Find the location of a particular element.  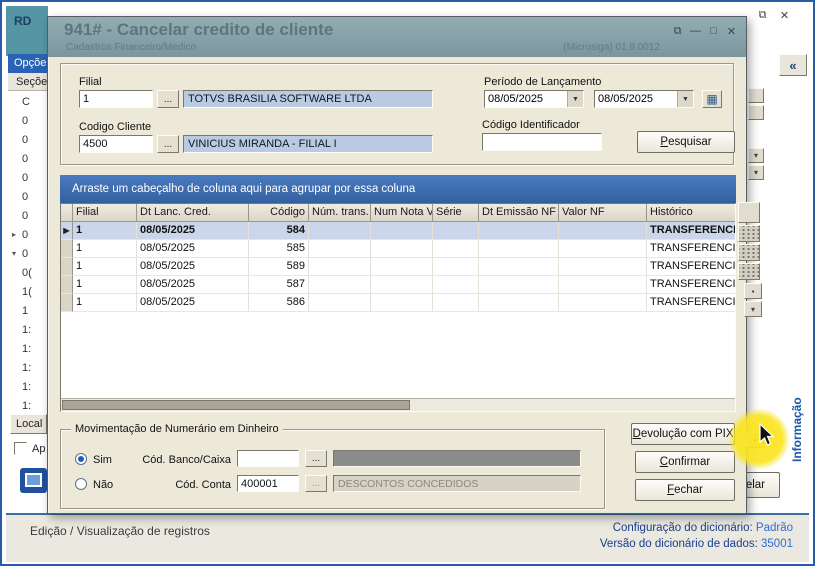

grid-row: 1 08/05/2025 585 TRANSFERENCIA is located at coordinates (398, 249).